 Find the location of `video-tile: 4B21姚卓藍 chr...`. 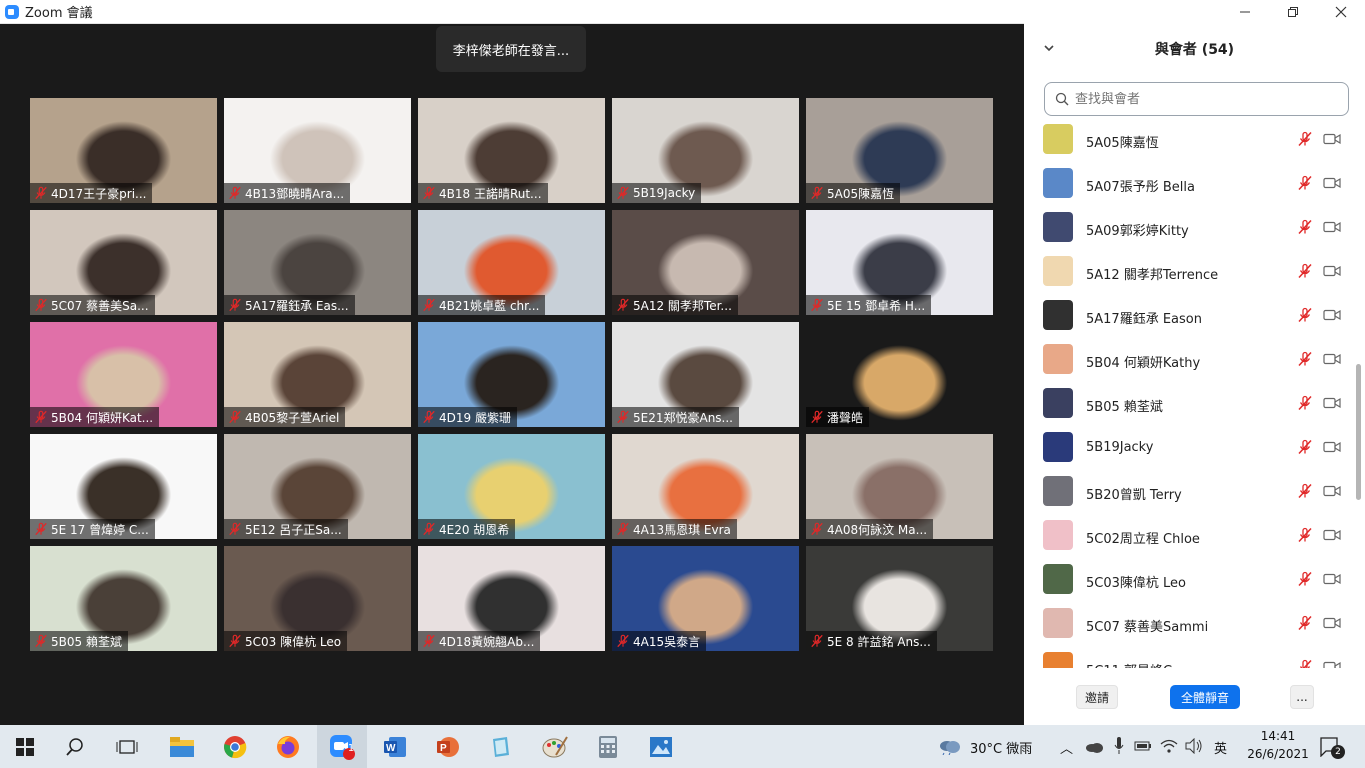

video-tile: 4B21姚卓藍 chr... is located at coordinates (511, 262).